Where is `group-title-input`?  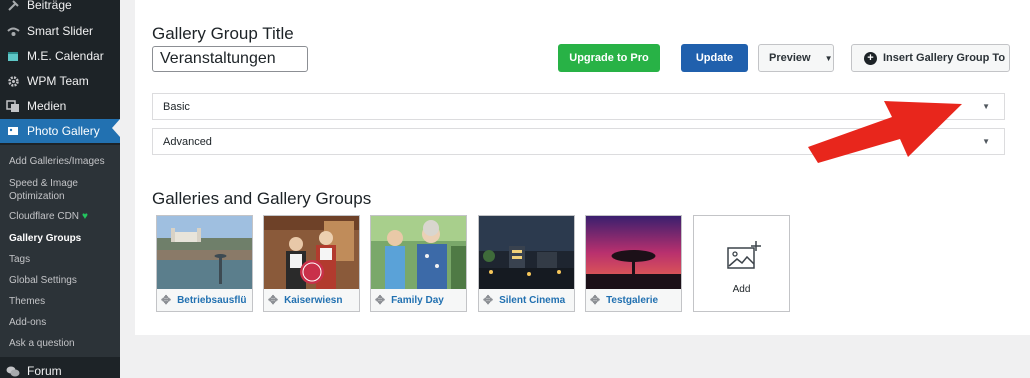
group-title-input is located at coordinates (230, 59).